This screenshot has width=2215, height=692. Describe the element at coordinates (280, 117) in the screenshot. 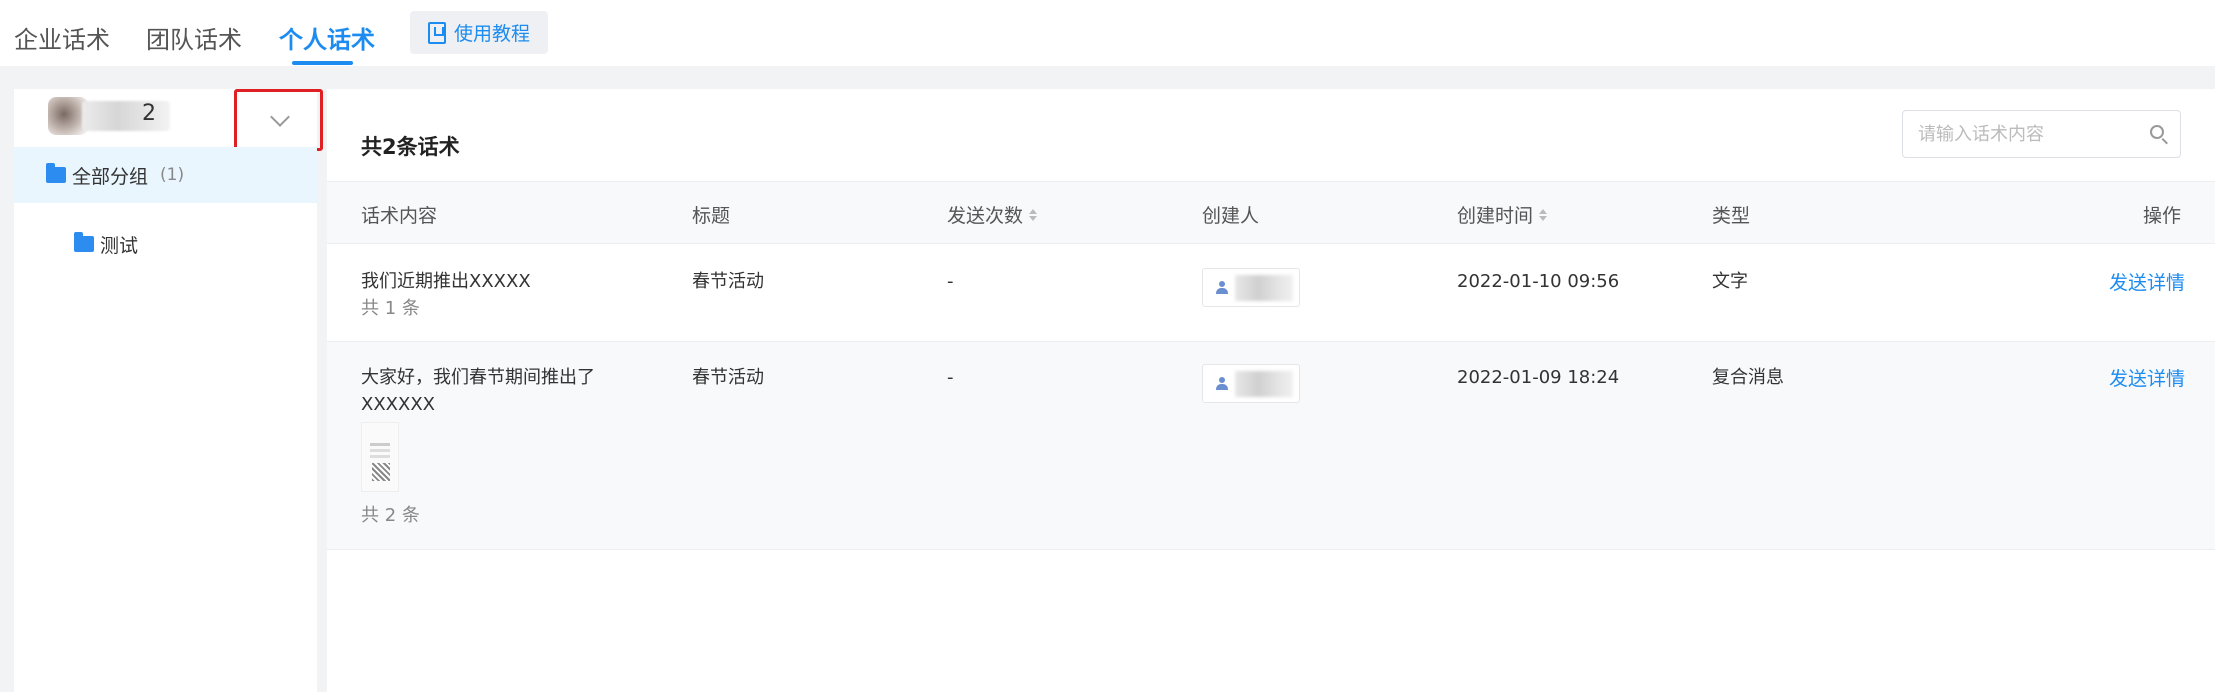

I see `chevron-down-icon` at that location.